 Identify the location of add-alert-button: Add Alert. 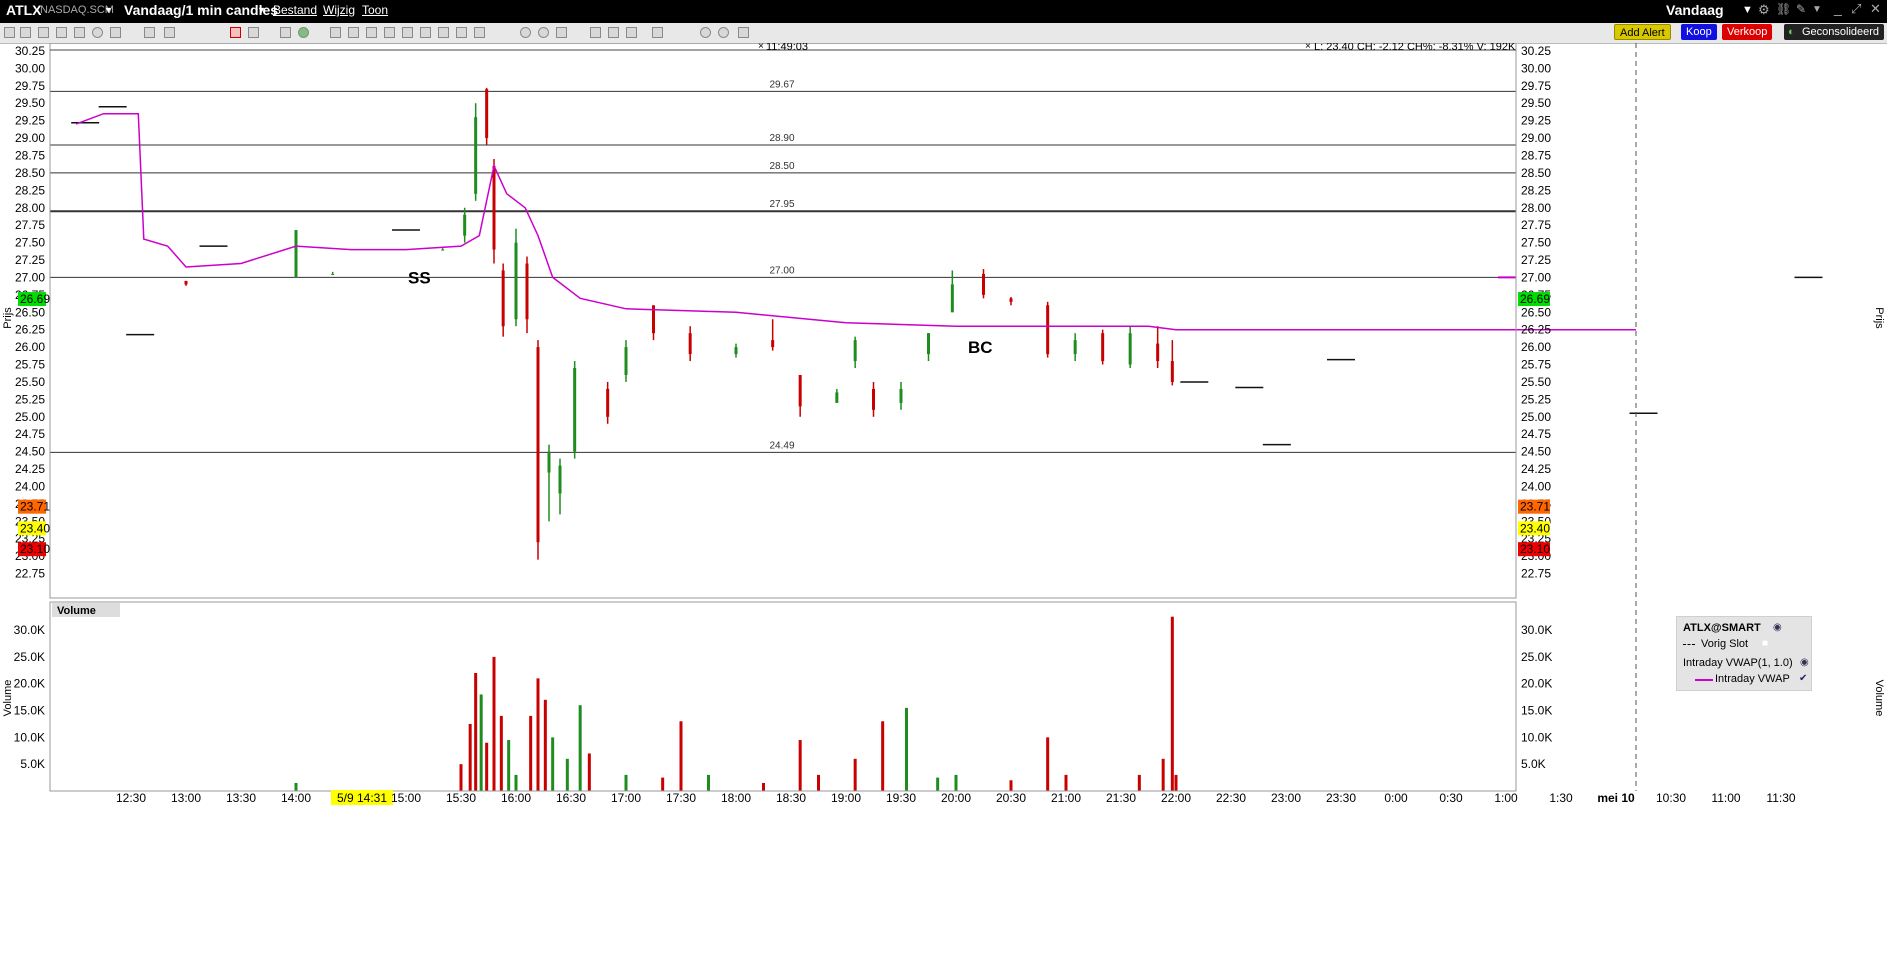
(1642, 32).